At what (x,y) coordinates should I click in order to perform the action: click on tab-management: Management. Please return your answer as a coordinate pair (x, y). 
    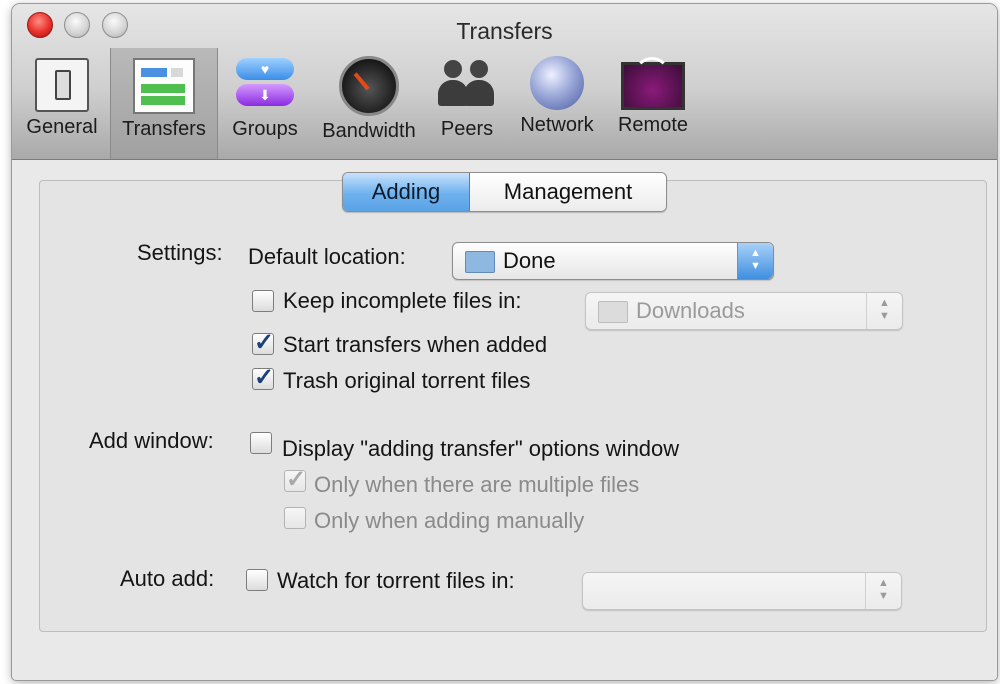
    Looking at the image, I should click on (568, 192).